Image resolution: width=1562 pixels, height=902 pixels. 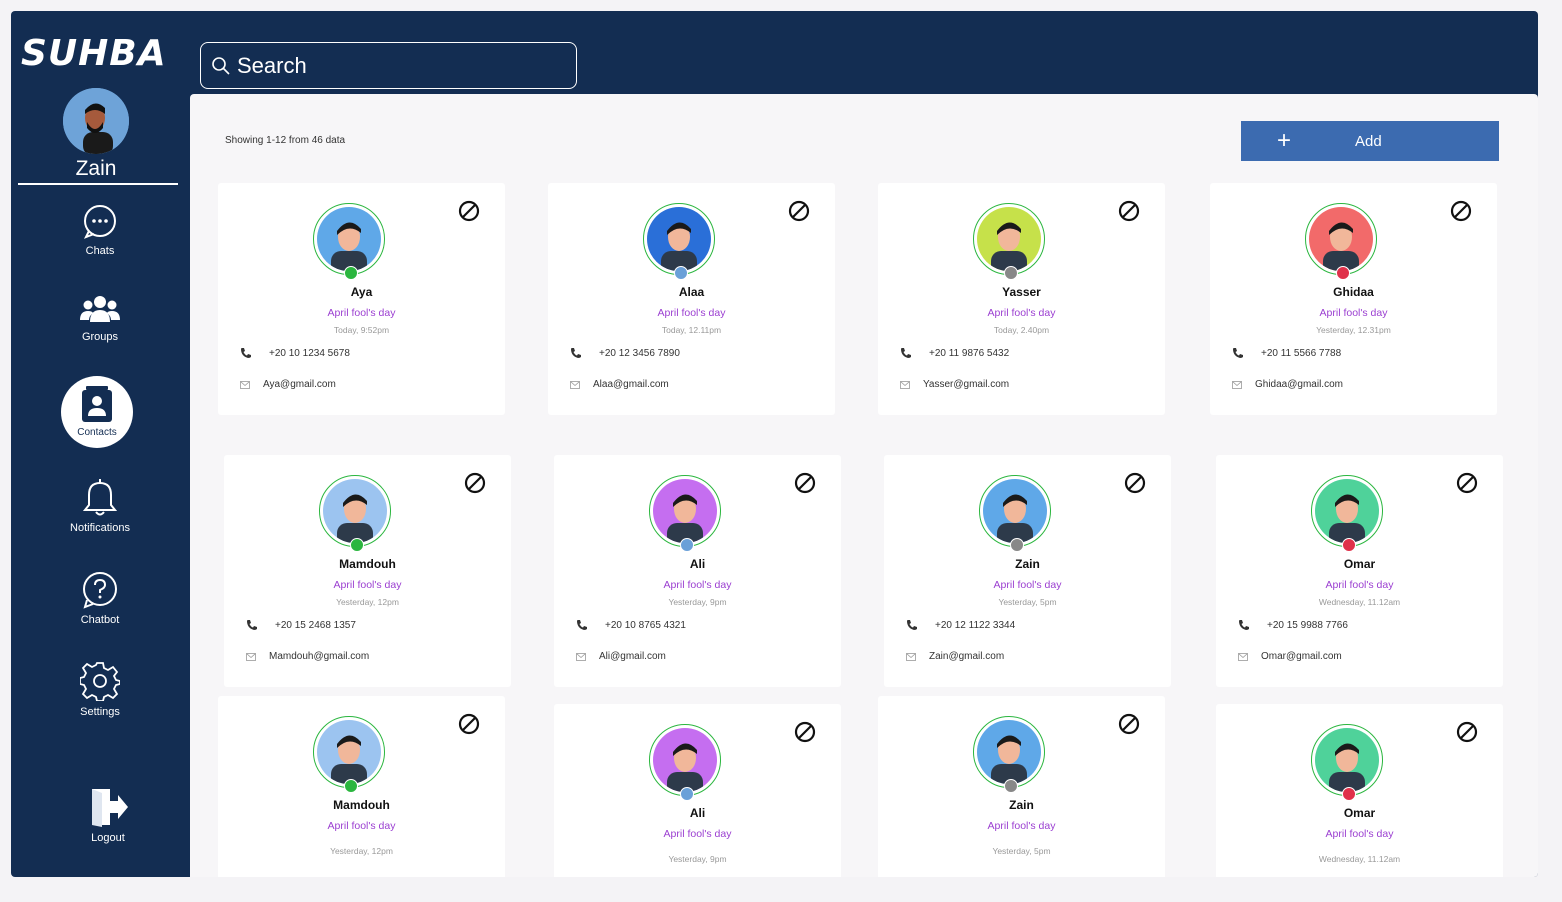 What do you see at coordinates (100, 620) in the screenshot?
I see `nav-label-chatbot: Chatbot` at bounding box center [100, 620].